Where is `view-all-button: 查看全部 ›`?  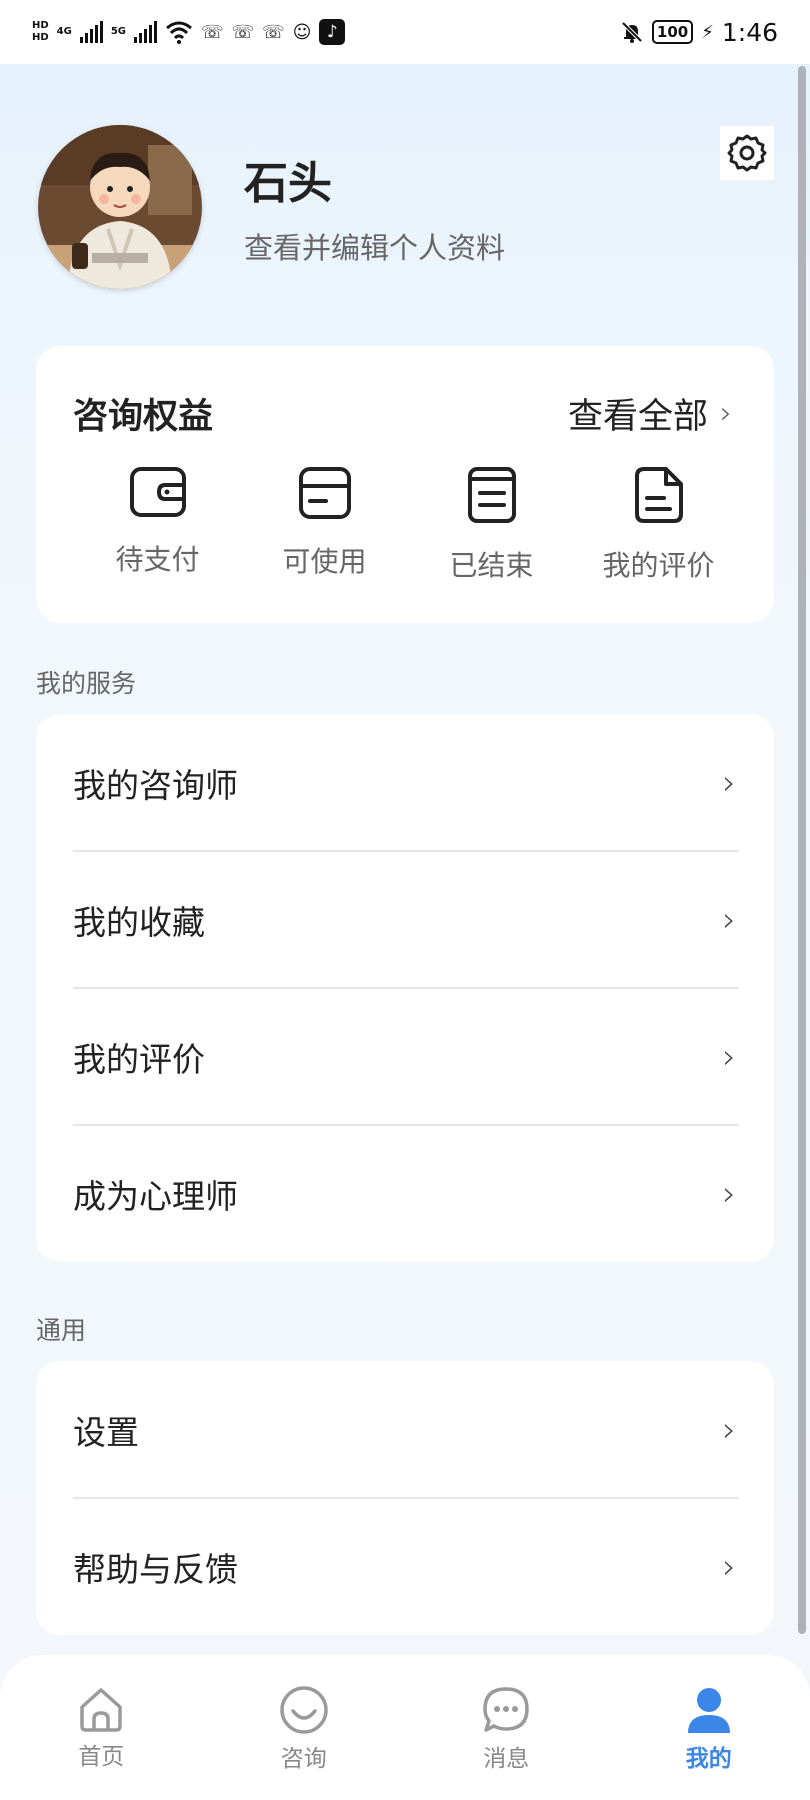
view-all-button: 查看全部 › is located at coordinates (650, 413).